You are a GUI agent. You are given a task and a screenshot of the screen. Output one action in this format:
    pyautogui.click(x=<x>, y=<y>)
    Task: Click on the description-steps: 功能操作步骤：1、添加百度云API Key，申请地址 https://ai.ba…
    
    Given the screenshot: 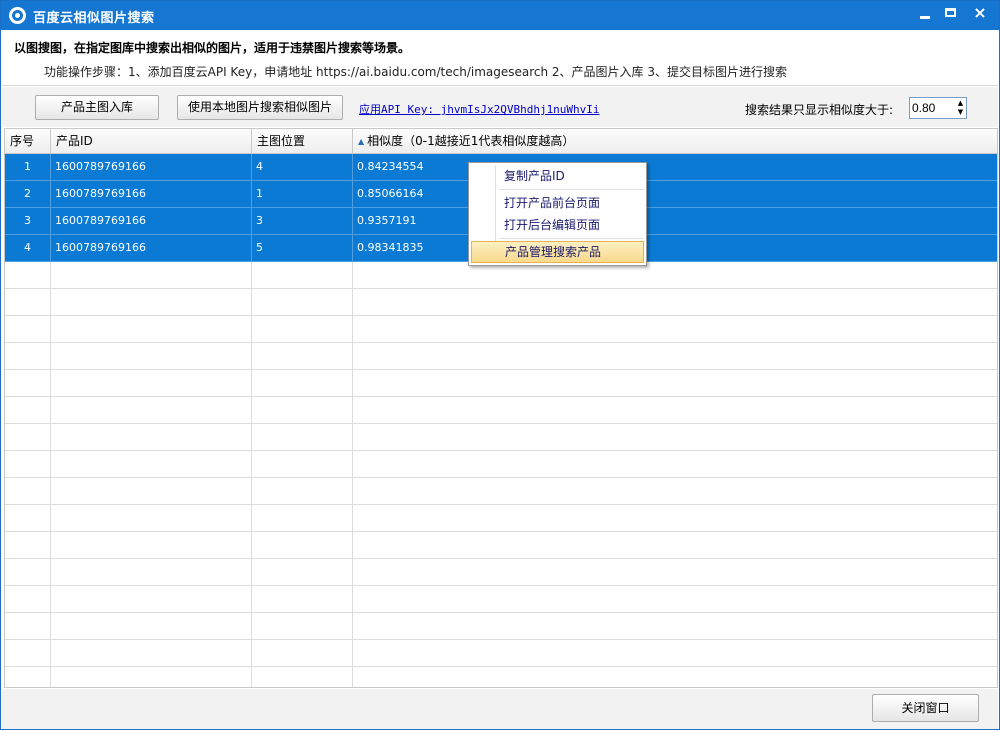 What is the action you would take?
    pyautogui.click(x=416, y=72)
    